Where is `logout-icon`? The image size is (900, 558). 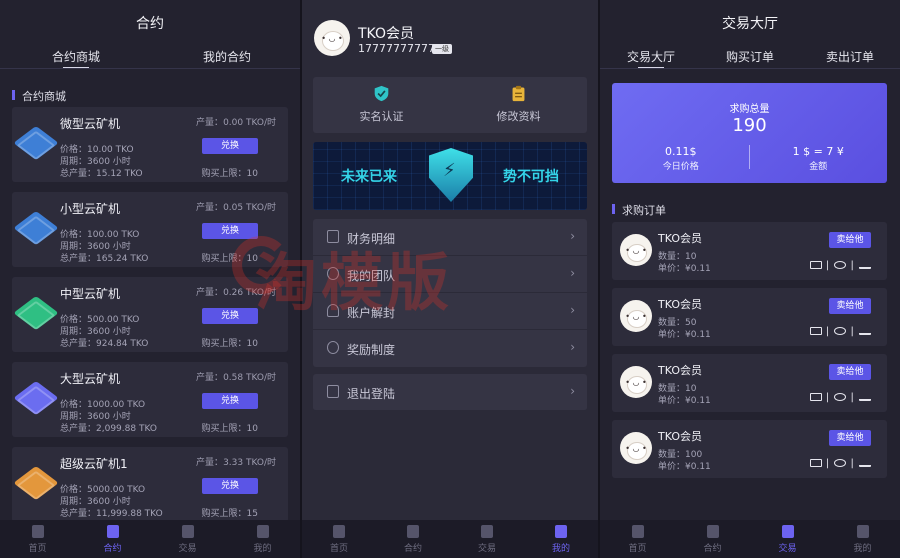 logout-icon is located at coordinates (333, 391).